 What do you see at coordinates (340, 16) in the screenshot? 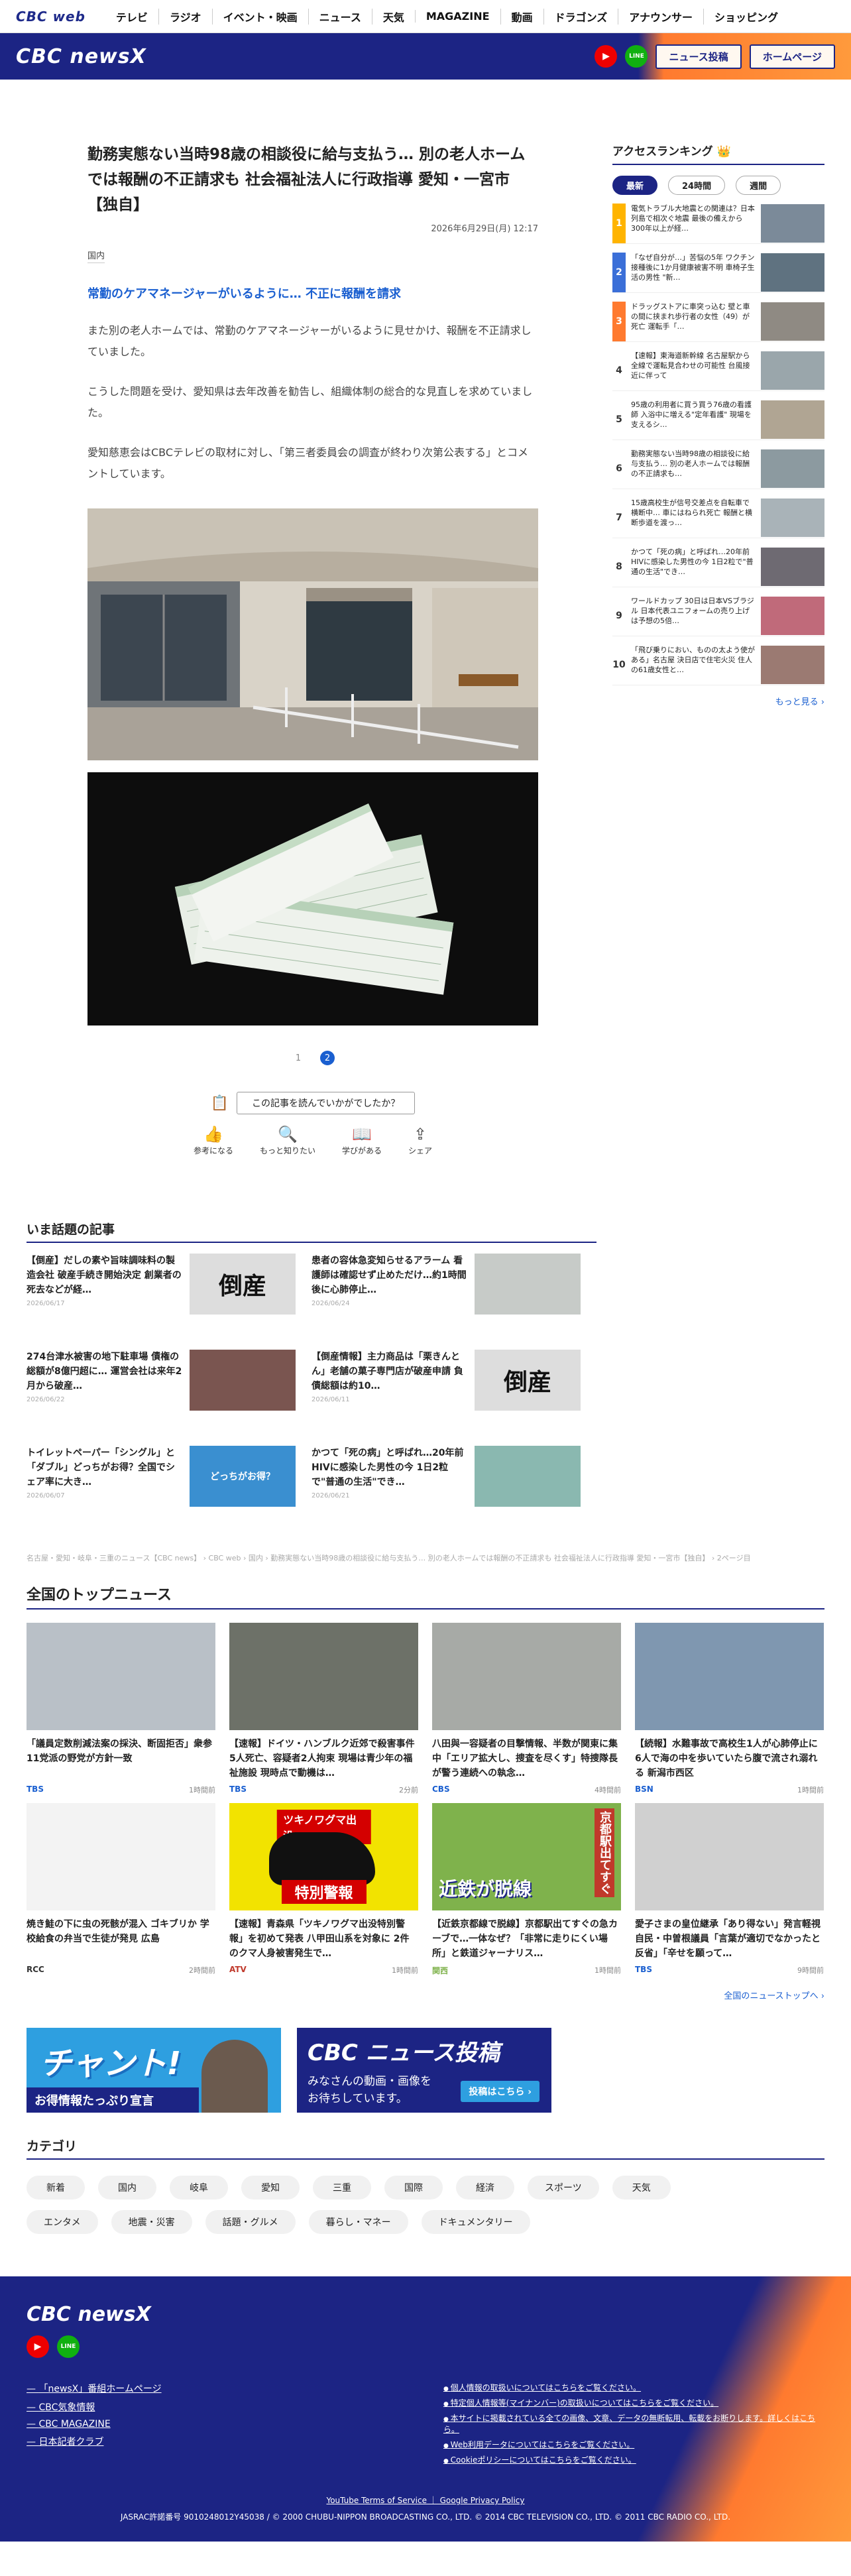
I see `nav-item-news: ニュース` at bounding box center [340, 16].